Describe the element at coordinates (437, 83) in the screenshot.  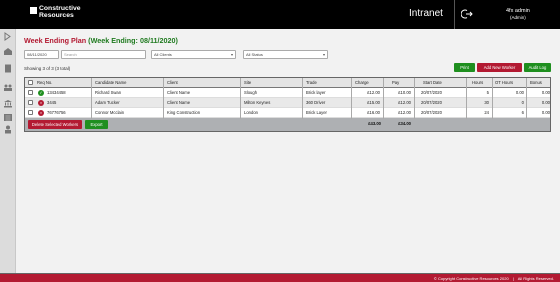
I see `column-header: Start Date` at that location.